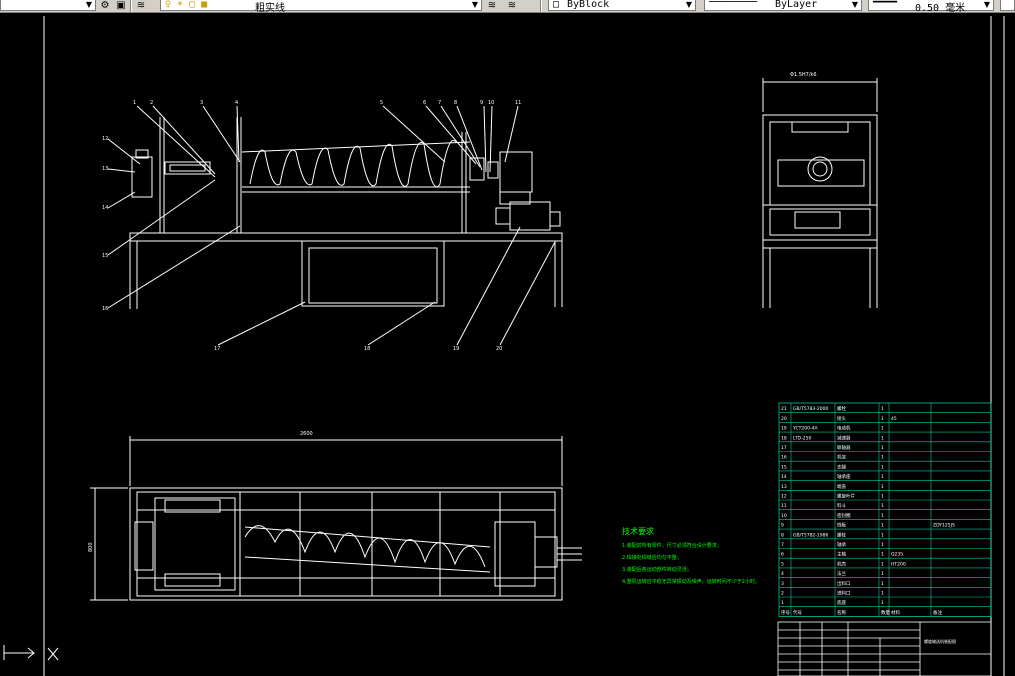 The image size is (1015, 676). I want to click on svg-text: Φ1.5H7/k6, so click(803, 75).